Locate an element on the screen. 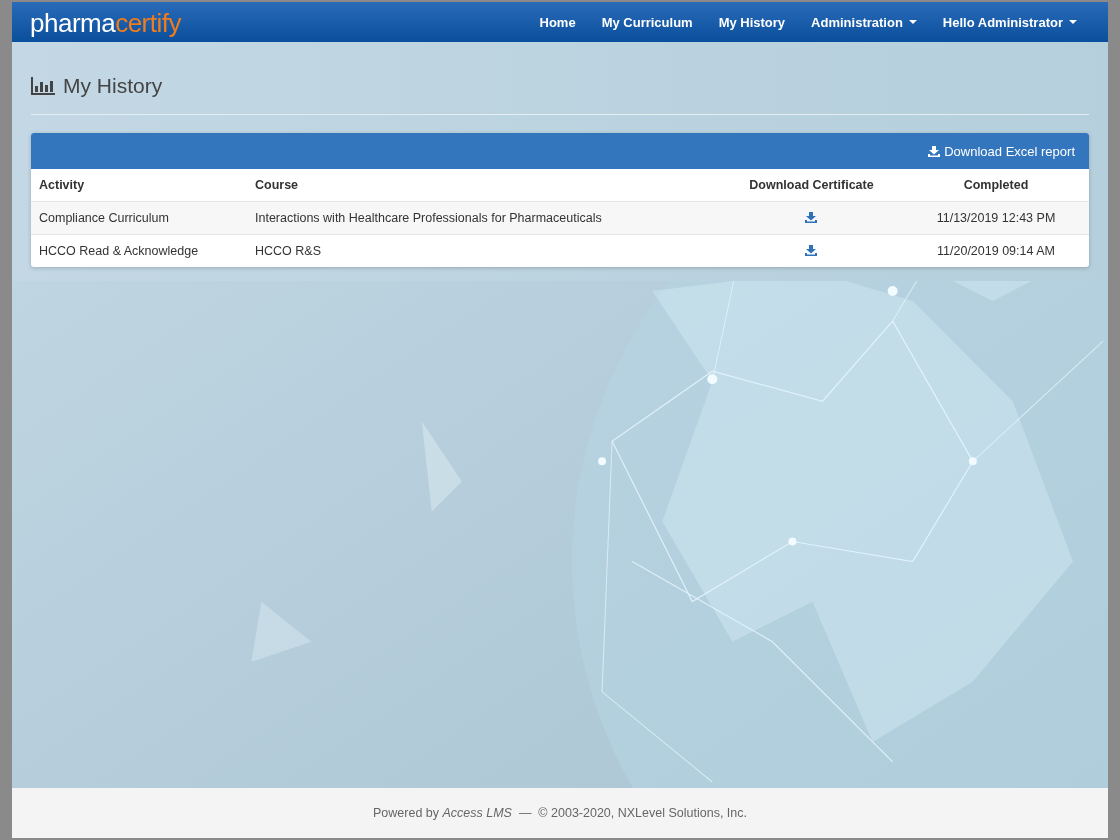 This screenshot has height=840, width=1120. column-header: Course is located at coordinates (483, 185).